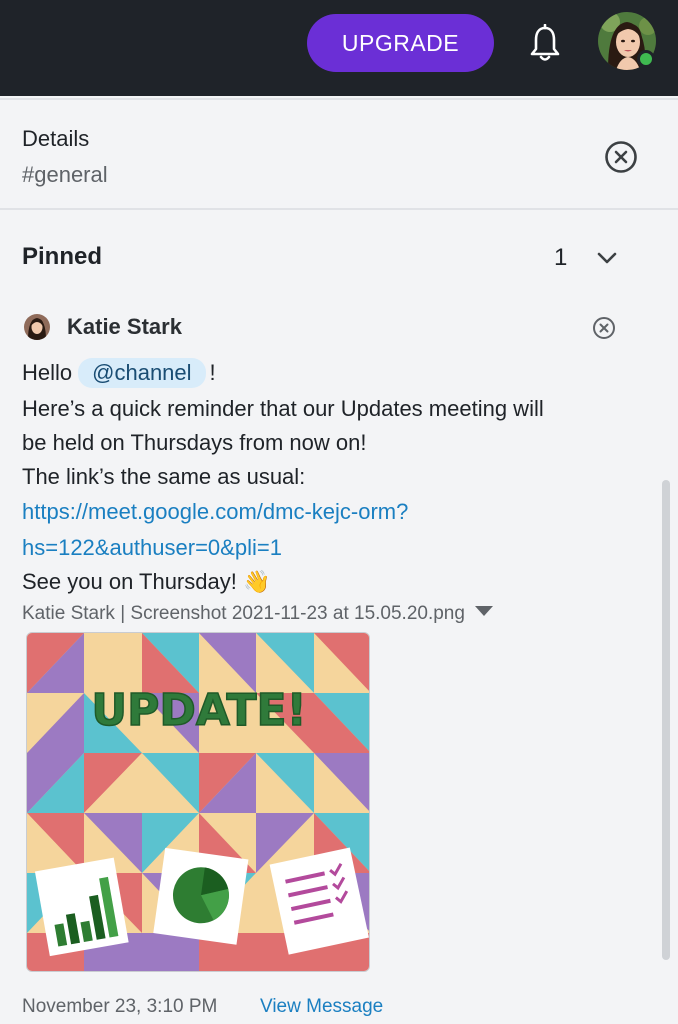  What do you see at coordinates (152, 548) in the screenshot?
I see `meeting-link-continued: hs=122&authuser=0&pli=1` at bounding box center [152, 548].